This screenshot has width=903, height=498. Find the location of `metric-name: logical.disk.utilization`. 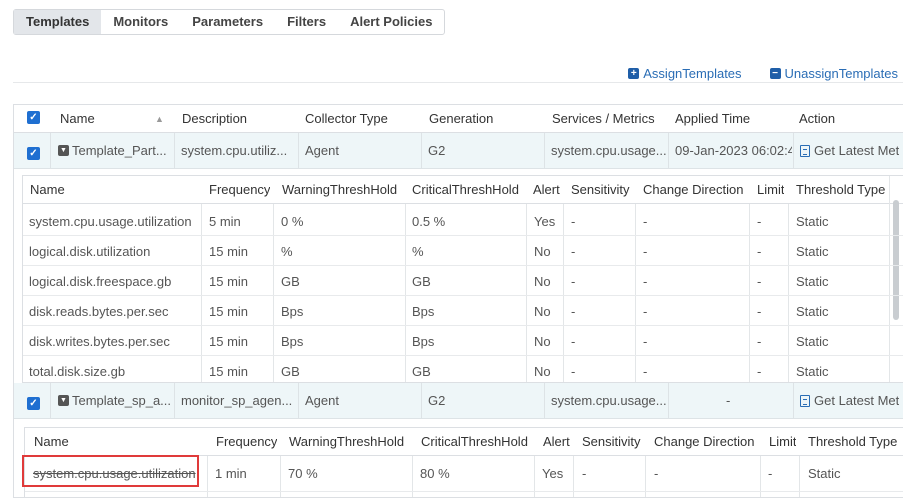

metric-name: logical.disk.utilization is located at coordinates (90, 251).